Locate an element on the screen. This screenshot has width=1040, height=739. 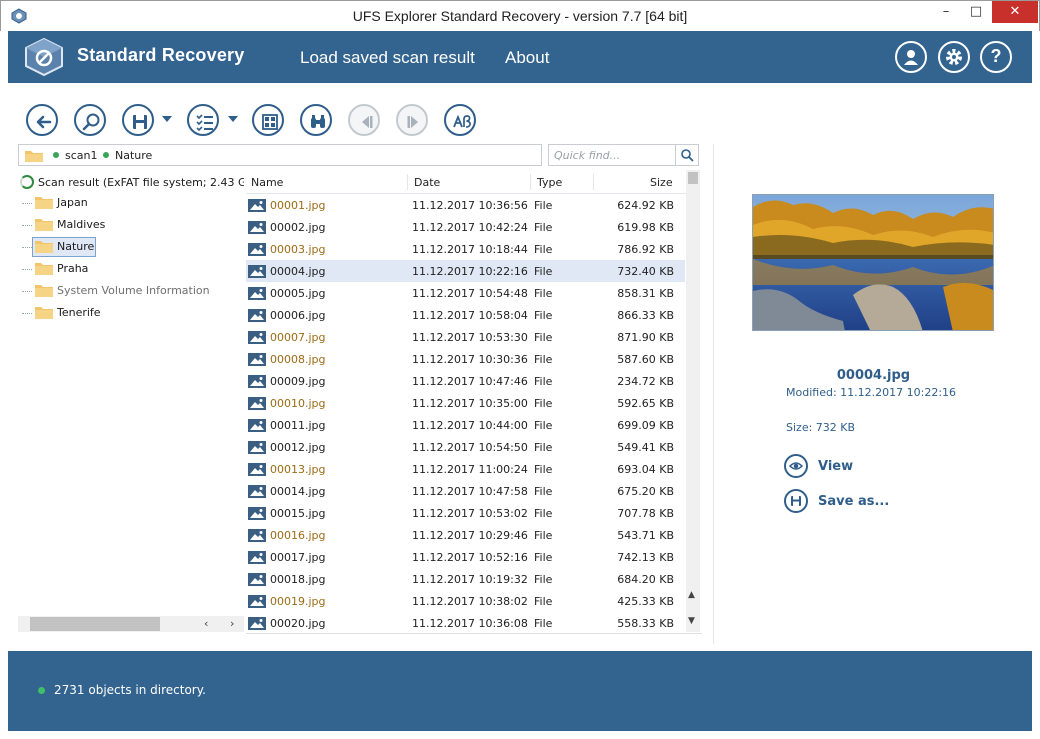
file-size-cell: 425.33 KB is located at coordinates (645, 601).